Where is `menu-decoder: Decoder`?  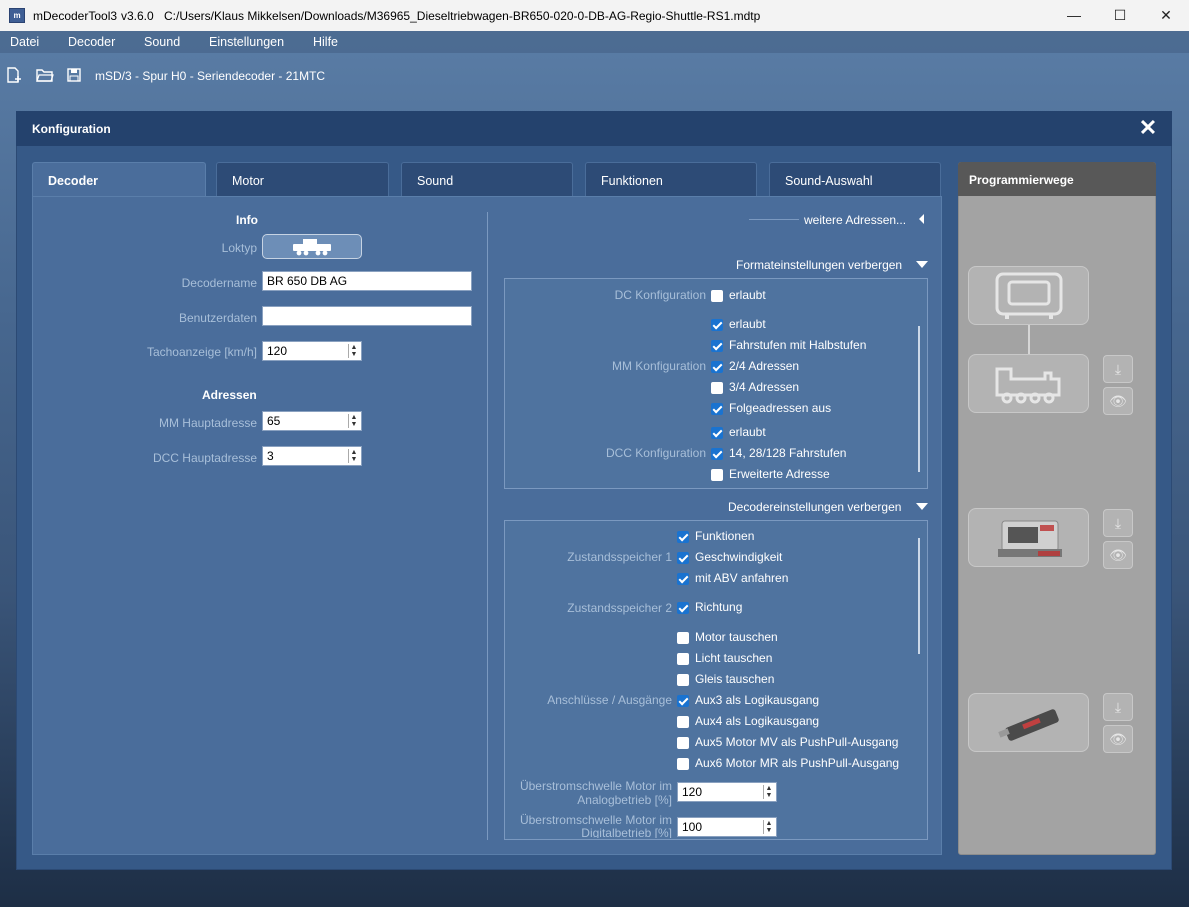
menu-decoder: Decoder is located at coordinates (91, 42).